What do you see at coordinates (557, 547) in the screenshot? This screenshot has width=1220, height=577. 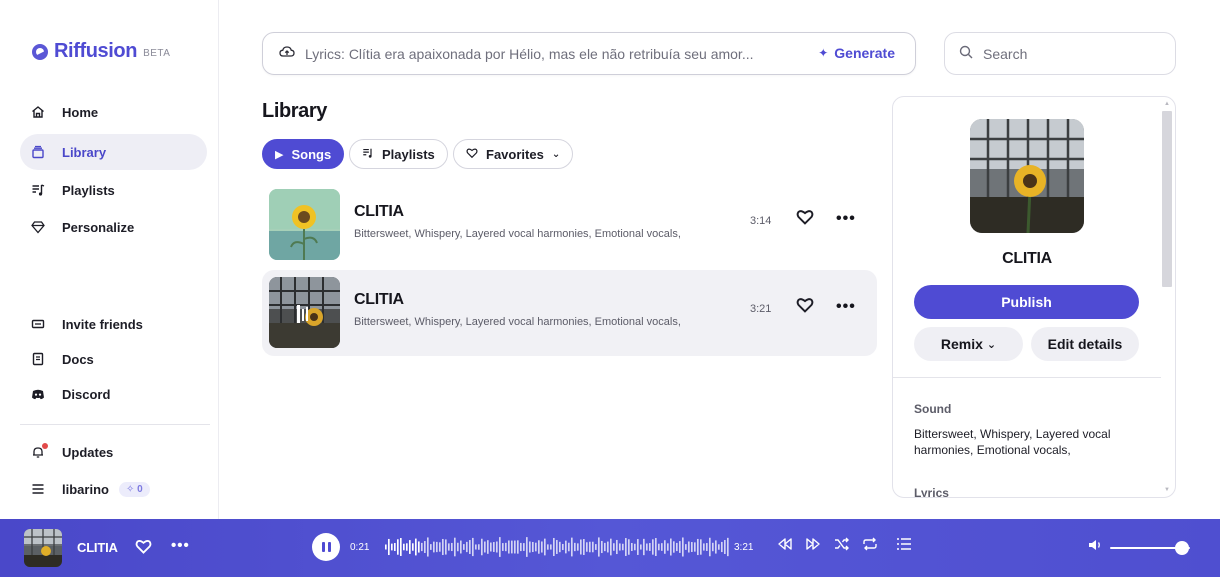 I see `waveform-scrubber` at bounding box center [557, 547].